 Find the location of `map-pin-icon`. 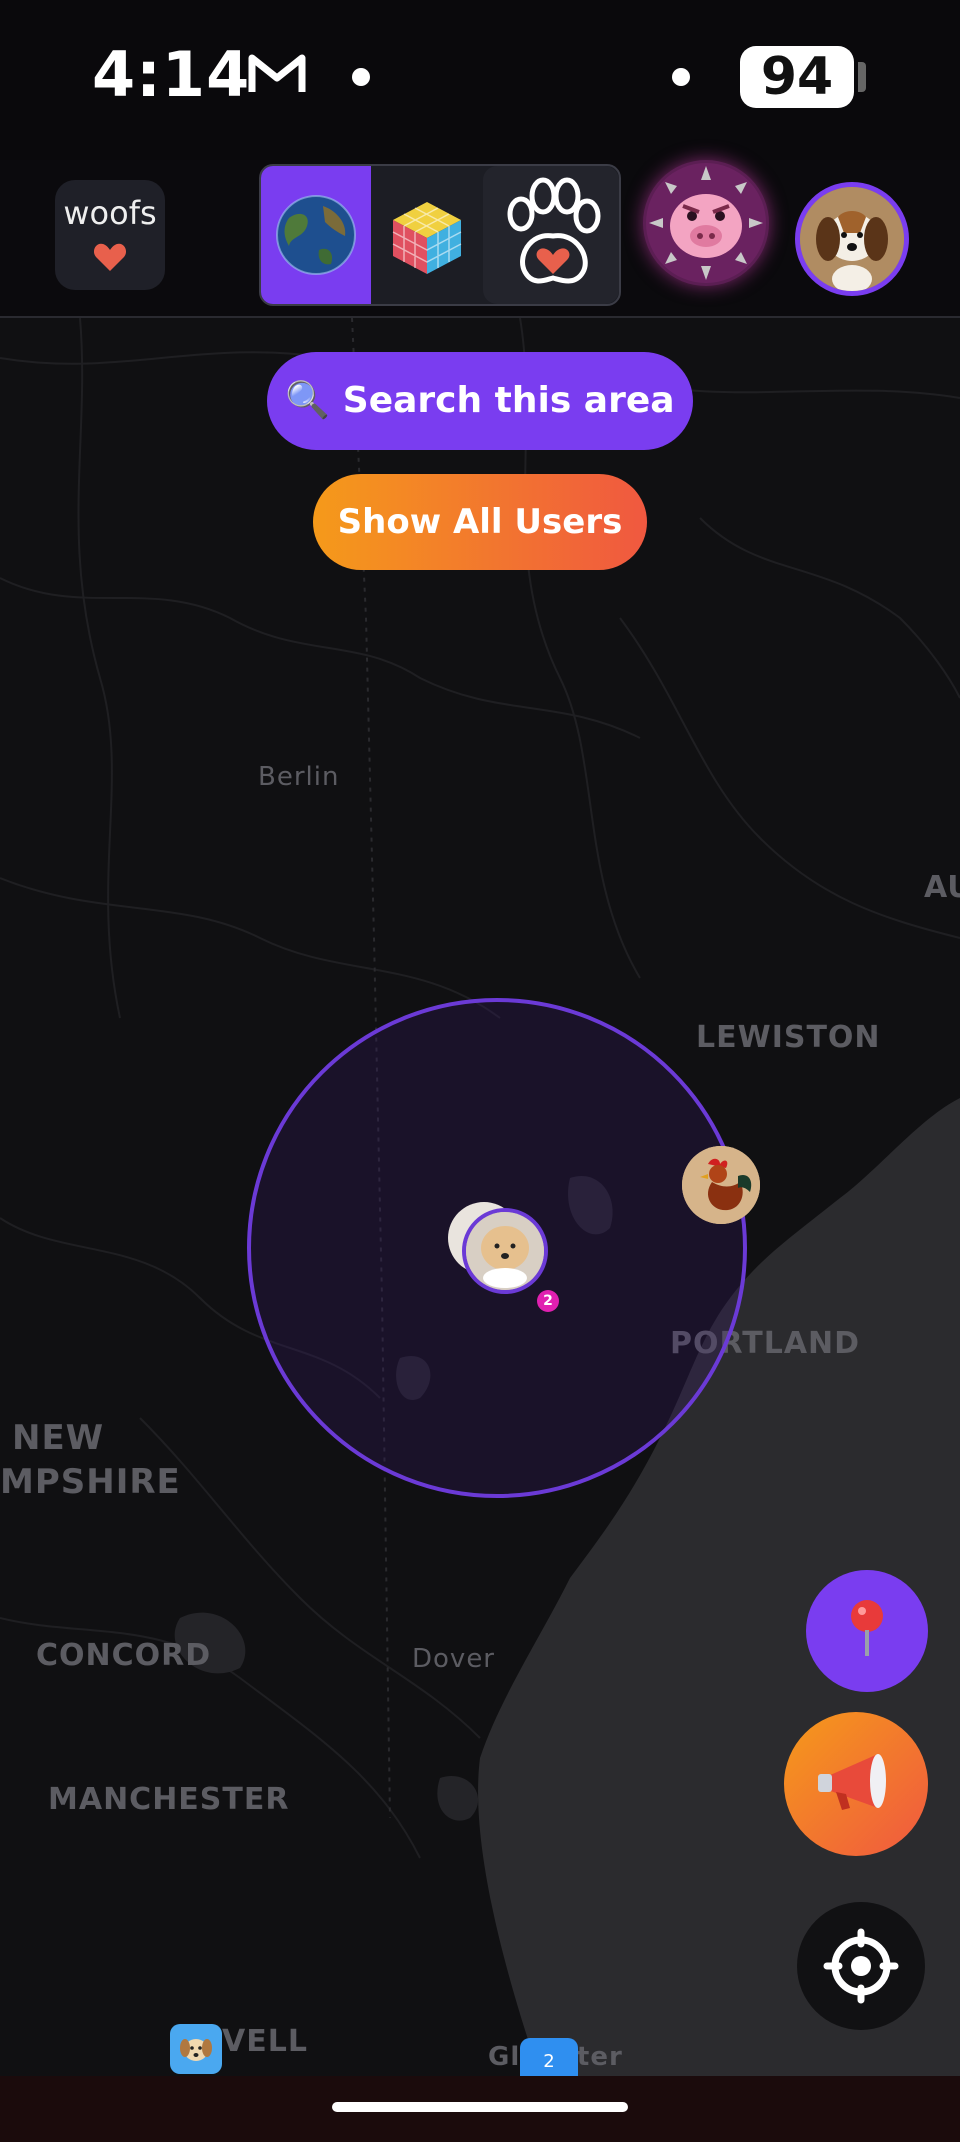

map-pin-icon is located at coordinates (867, 1628).